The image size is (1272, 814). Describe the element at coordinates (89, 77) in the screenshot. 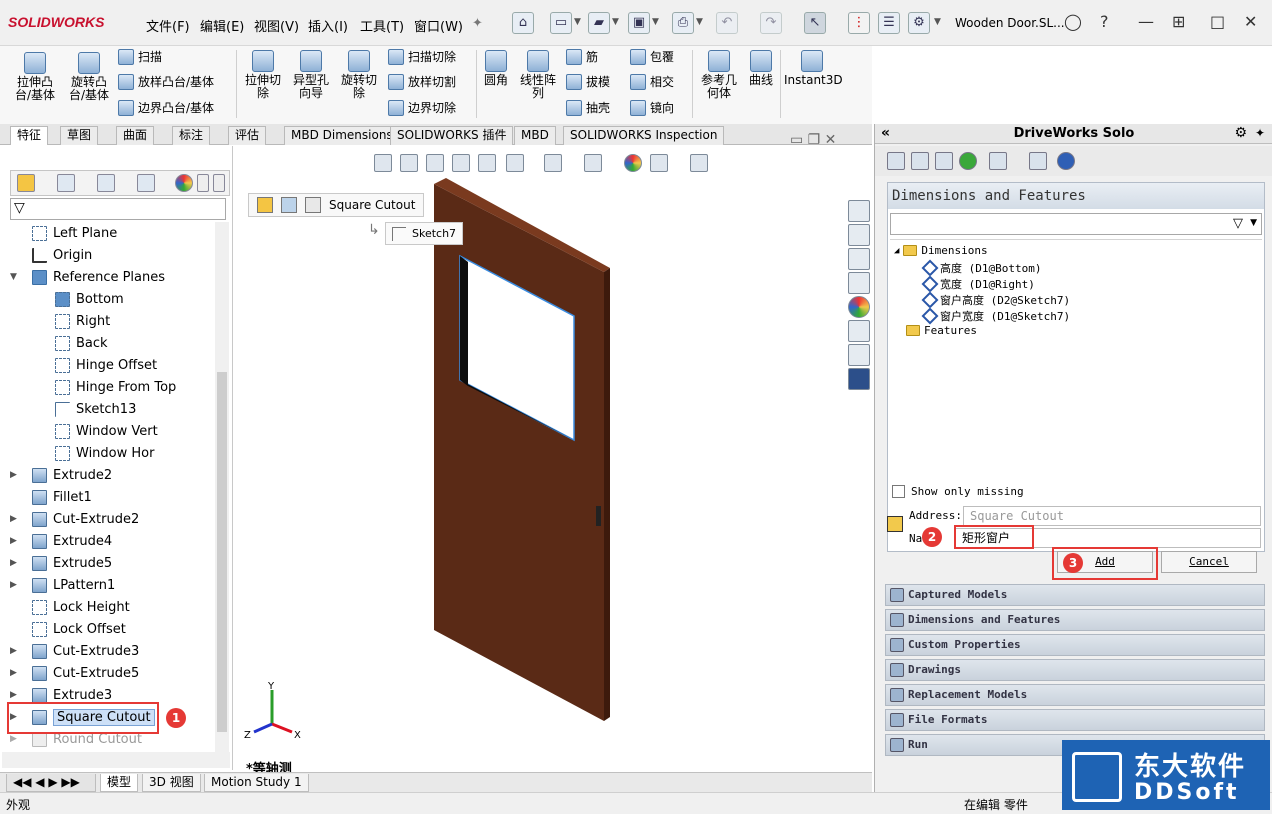

I see `revolve-boss-button: 旋转凸 台/基体` at that location.